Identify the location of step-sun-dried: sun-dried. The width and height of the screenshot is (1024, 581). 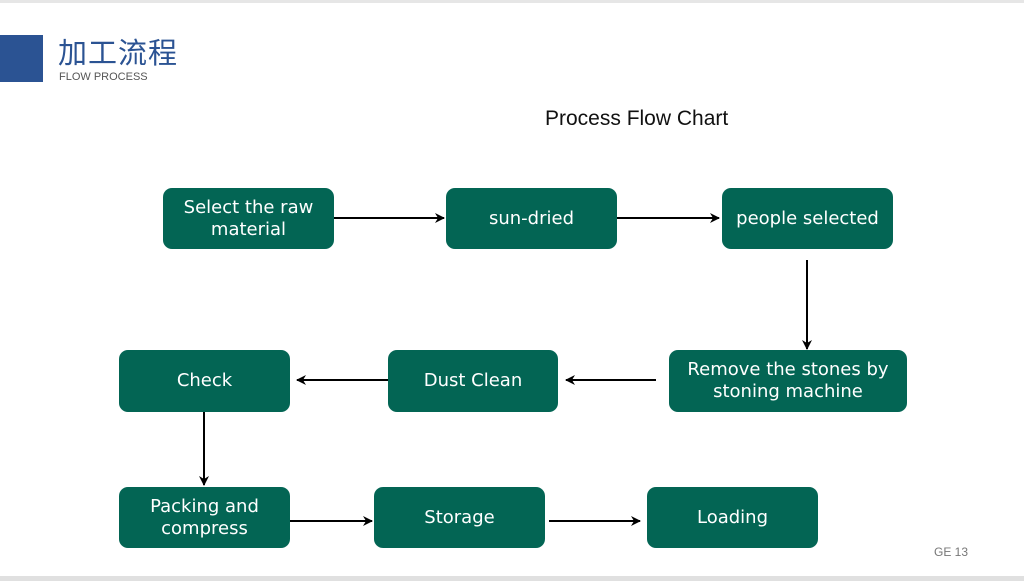
(531, 218).